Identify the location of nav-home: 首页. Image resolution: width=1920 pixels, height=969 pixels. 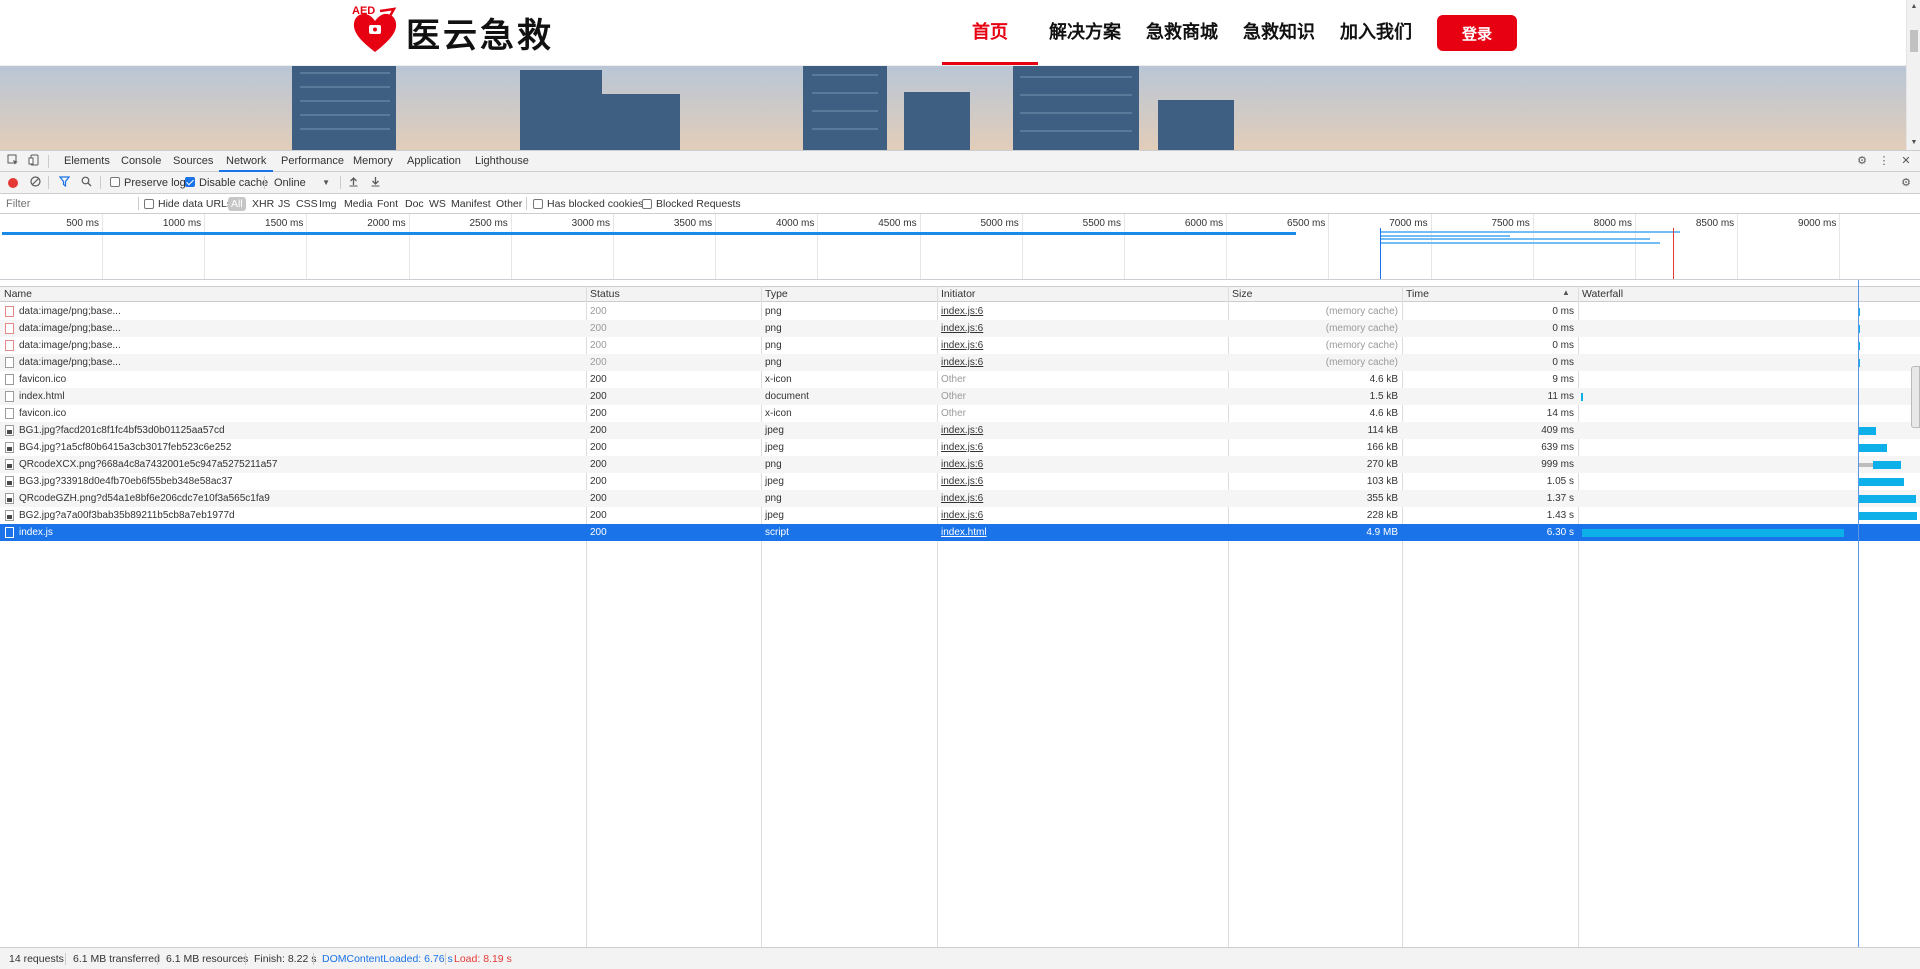
(990, 33).